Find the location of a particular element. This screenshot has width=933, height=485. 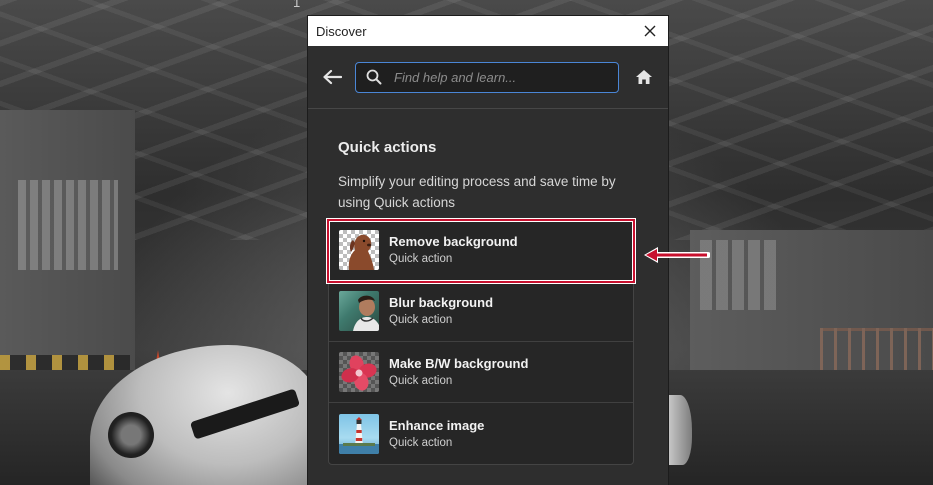

back-button is located at coordinates (332, 77).